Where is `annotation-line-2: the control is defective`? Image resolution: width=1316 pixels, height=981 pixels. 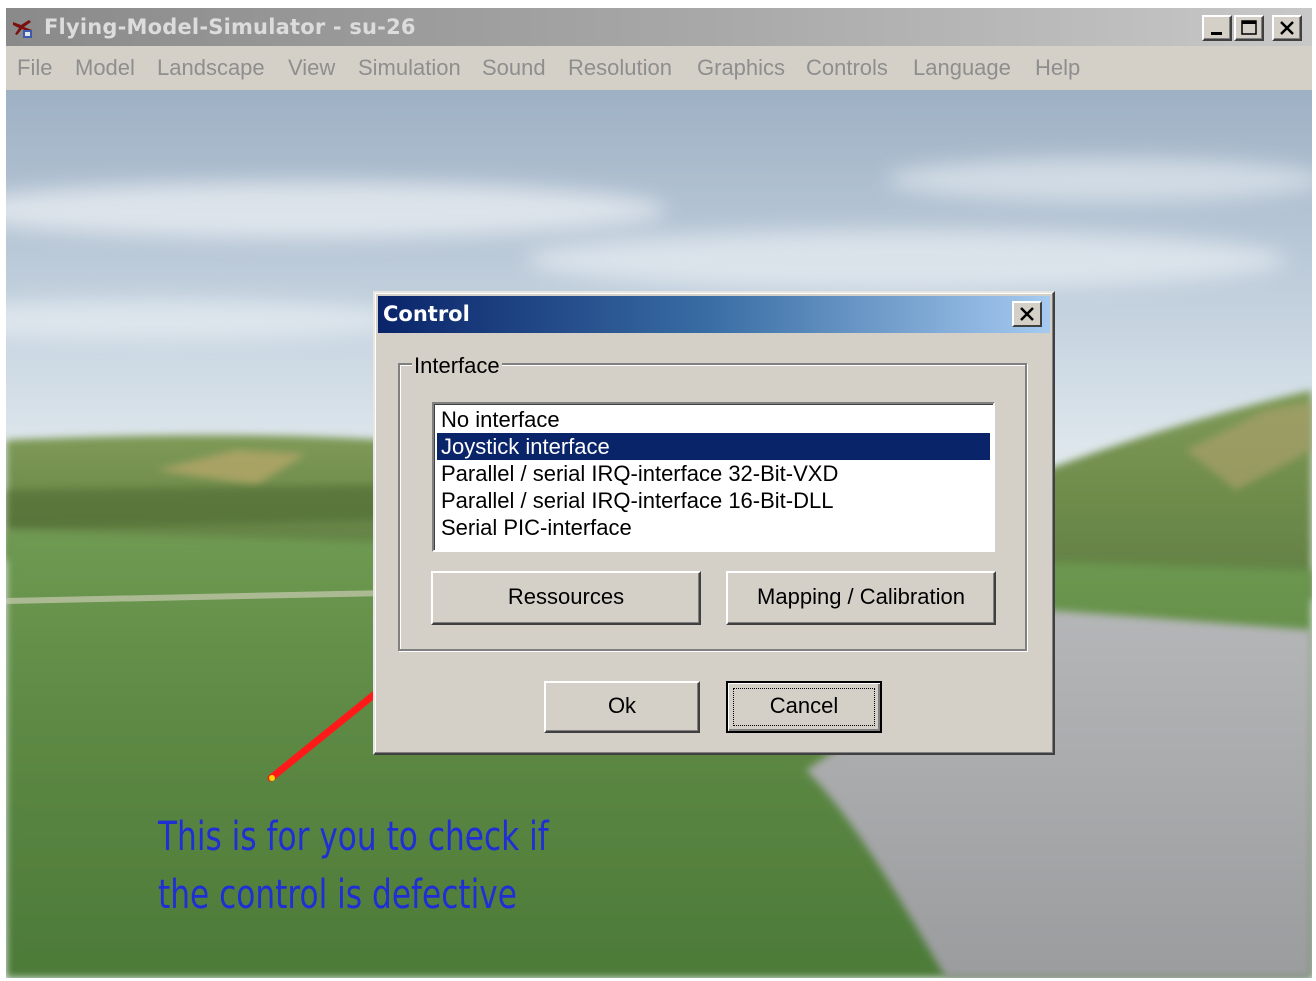
annotation-line-2: the control is defective is located at coordinates (337, 895).